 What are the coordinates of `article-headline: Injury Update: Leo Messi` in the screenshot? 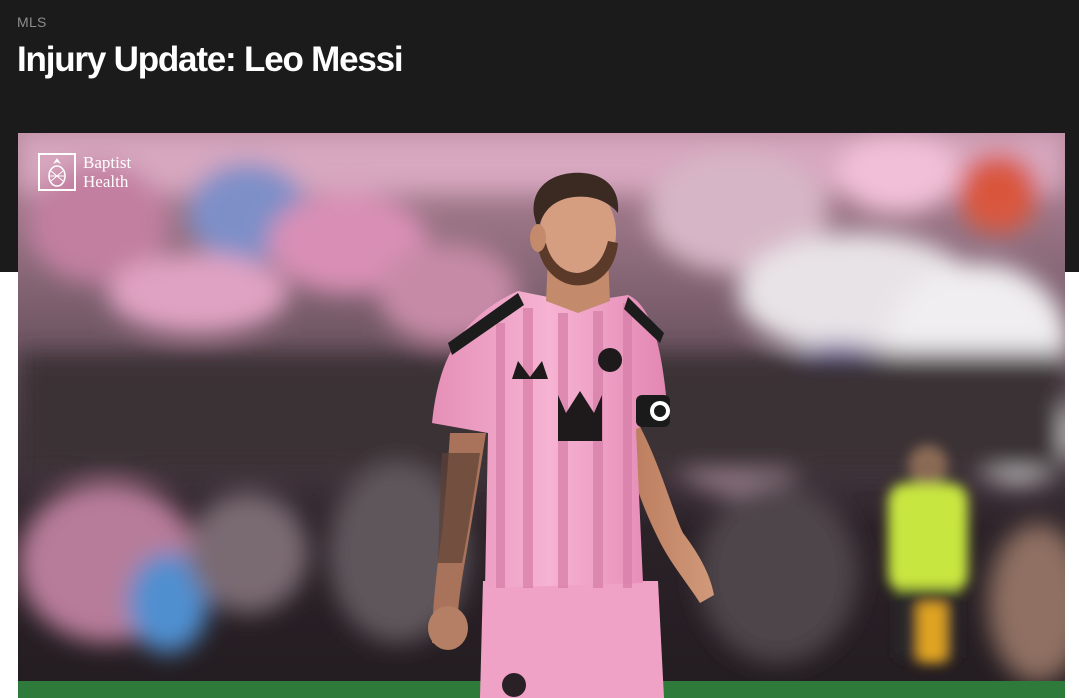 It's located at (210, 59).